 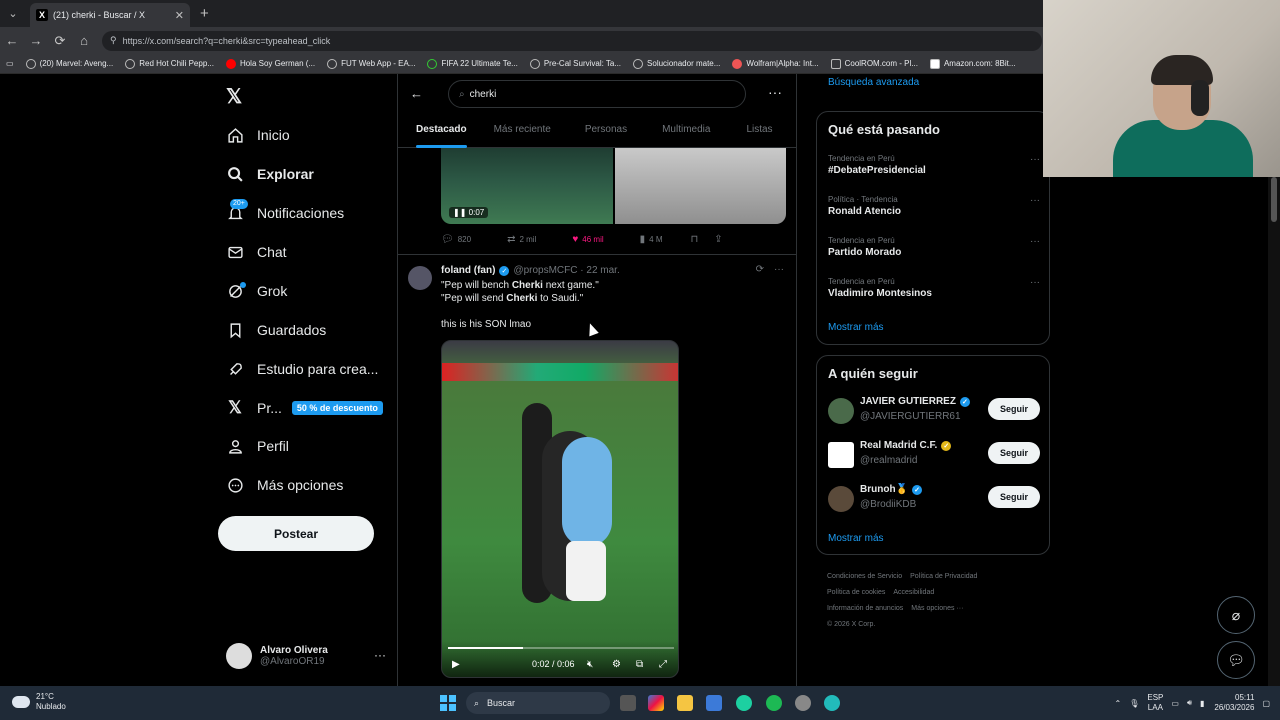 What do you see at coordinates (686, 132) in the screenshot?
I see `tab-media: Multimedia` at bounding box center [686, 132].